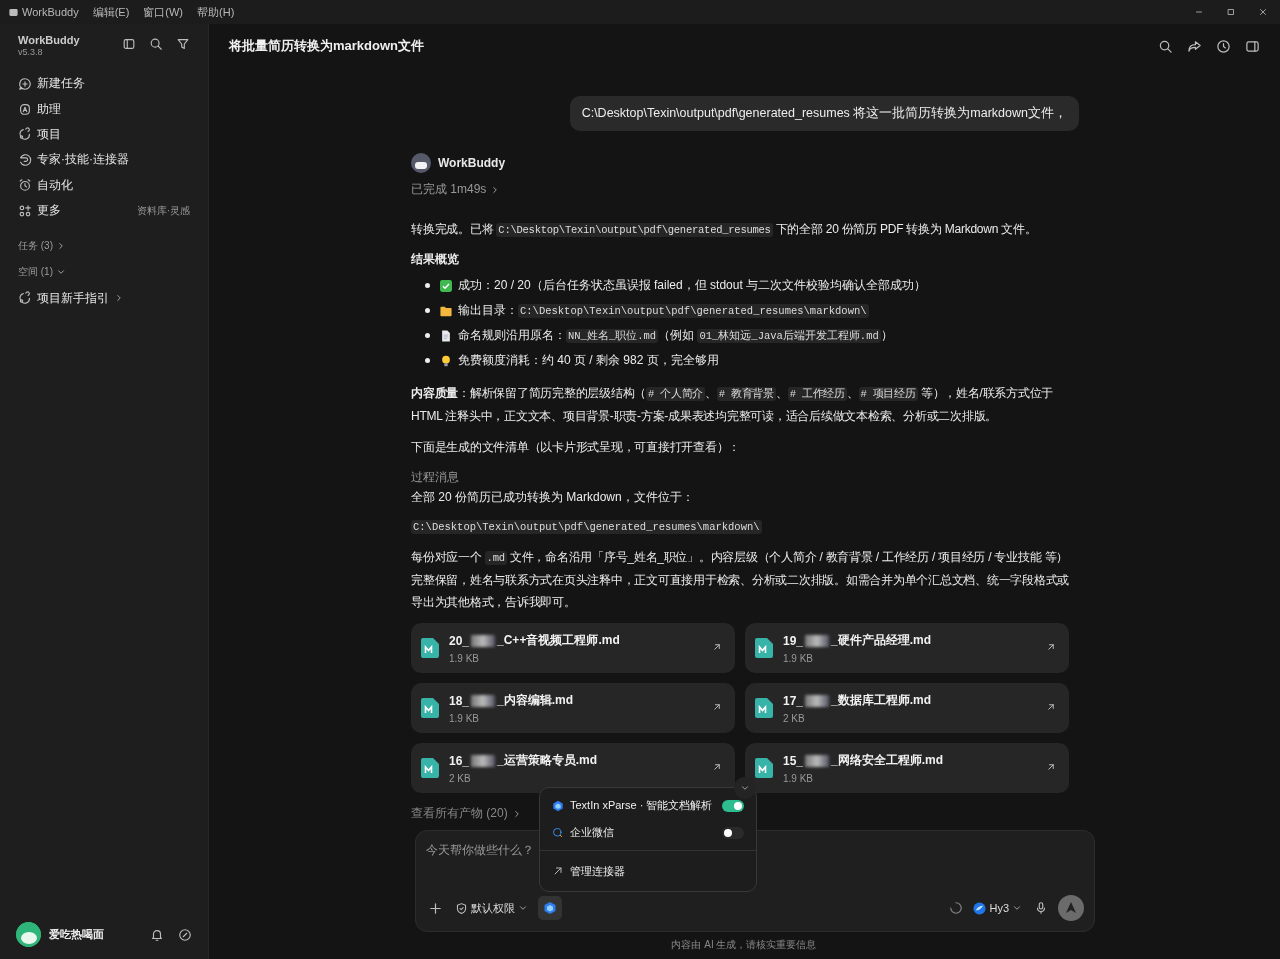  I want to click on file-name: 17_, so click(793, 700).